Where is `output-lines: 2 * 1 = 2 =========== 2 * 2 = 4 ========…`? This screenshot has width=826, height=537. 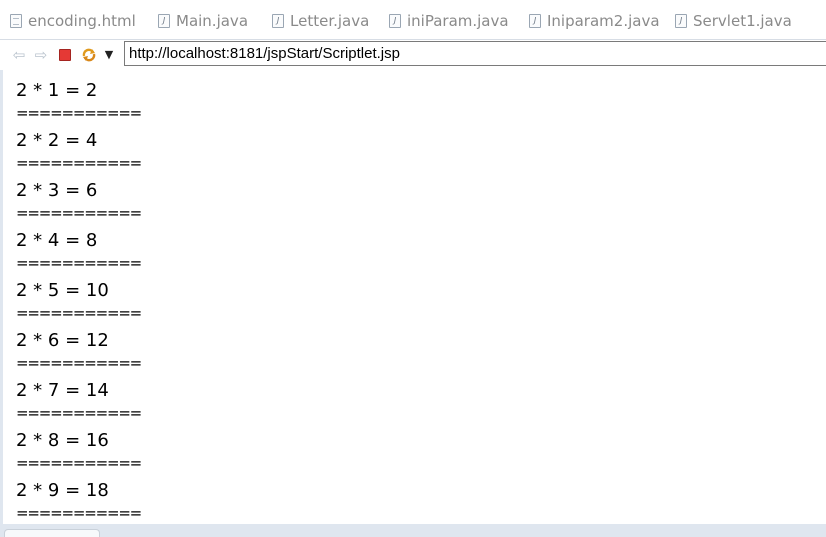
output-lines: 2 * 1 = 2 =========== 2 * 2 = 4 ========… is located at coordinates (79, 301).